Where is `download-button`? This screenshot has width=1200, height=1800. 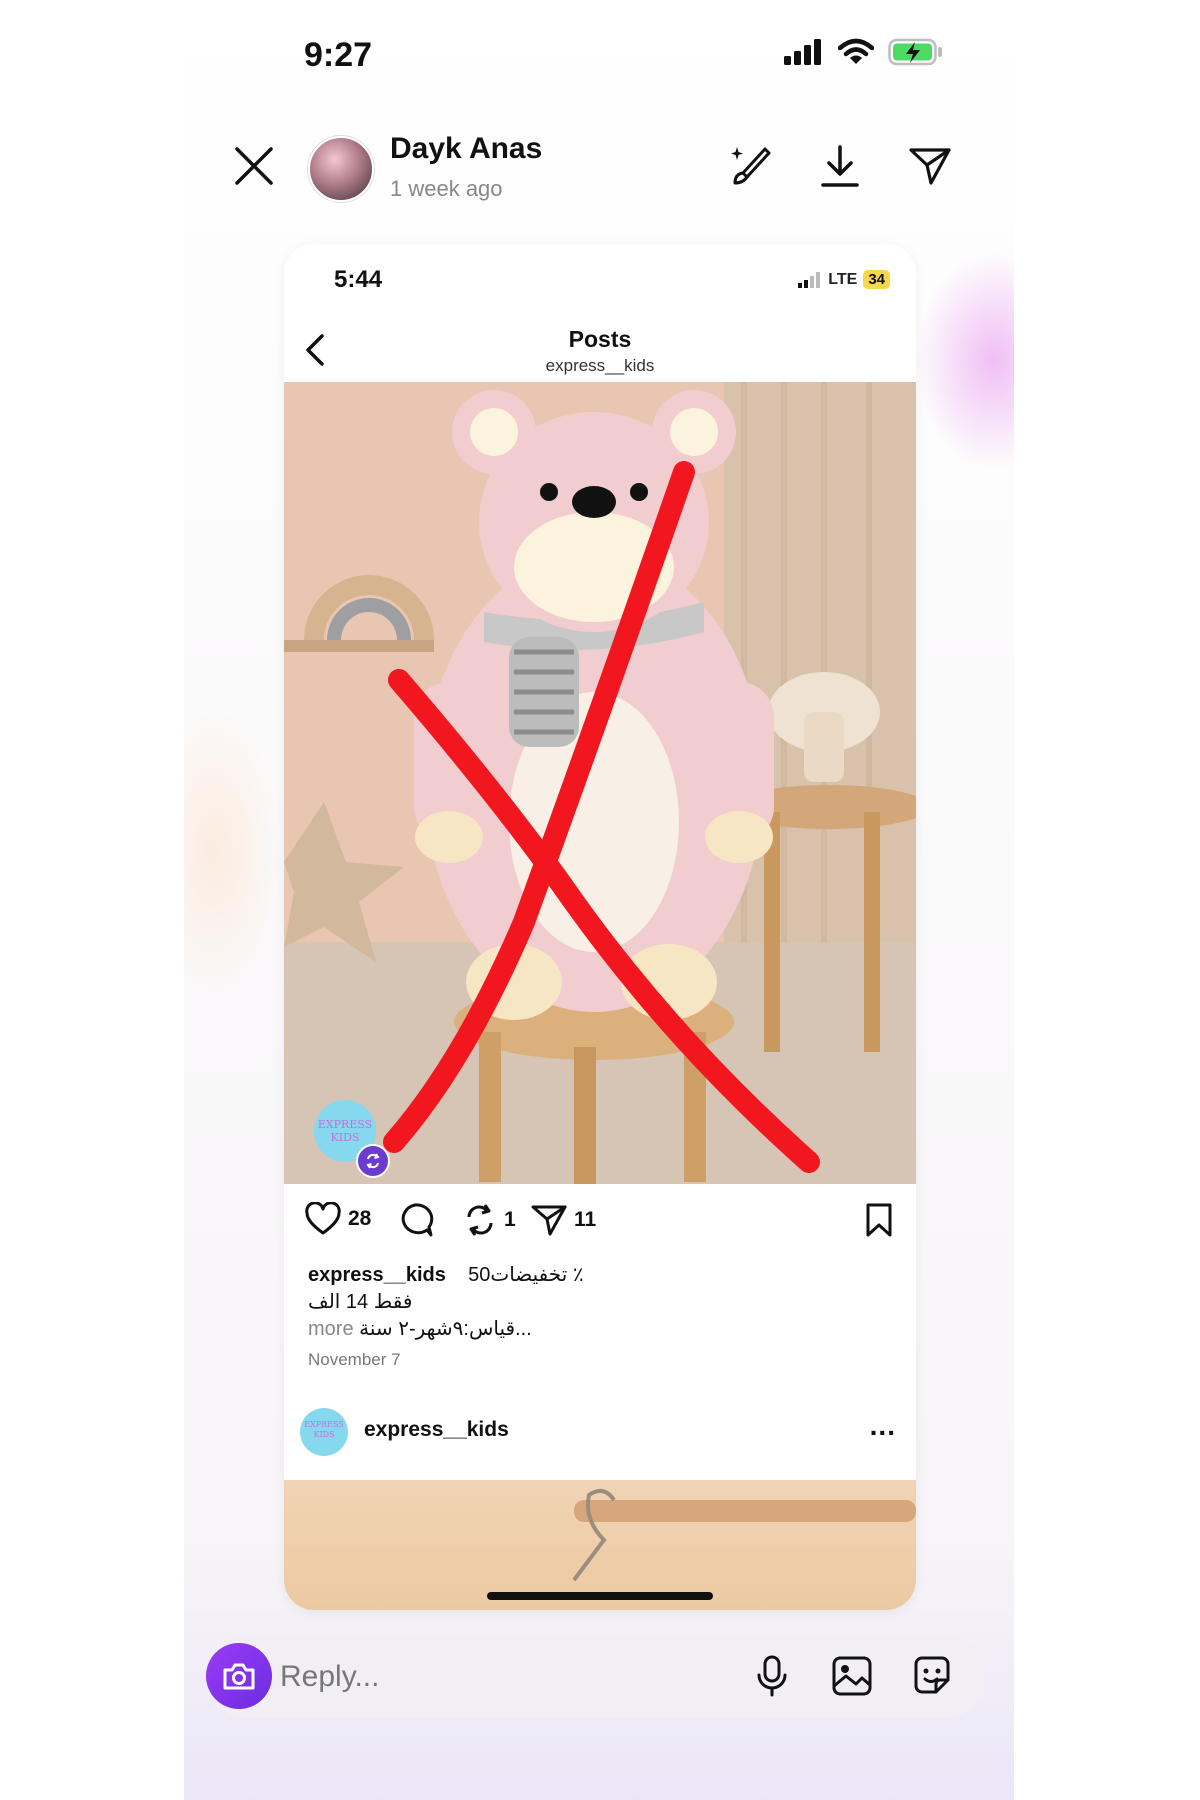
download-button is located at coordinates (840, 166).